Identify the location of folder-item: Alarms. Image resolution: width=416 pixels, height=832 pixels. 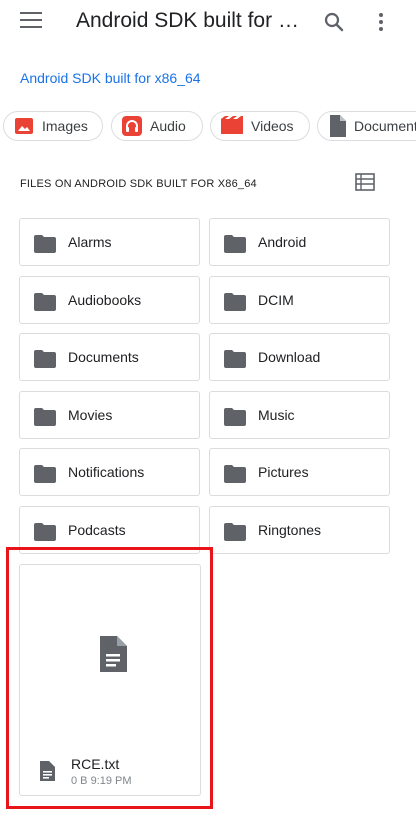
(109, 242).